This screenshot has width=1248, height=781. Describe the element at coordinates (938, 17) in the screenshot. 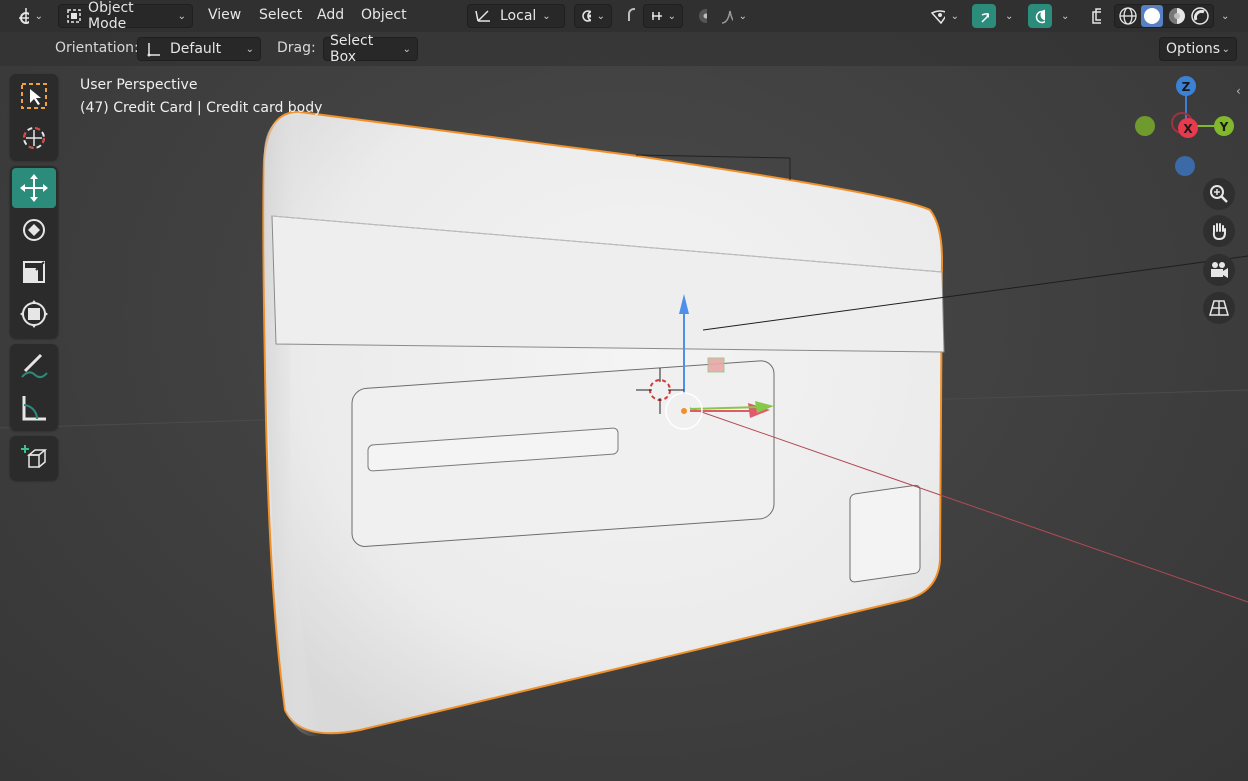

I see `visibility-icon` at that location.